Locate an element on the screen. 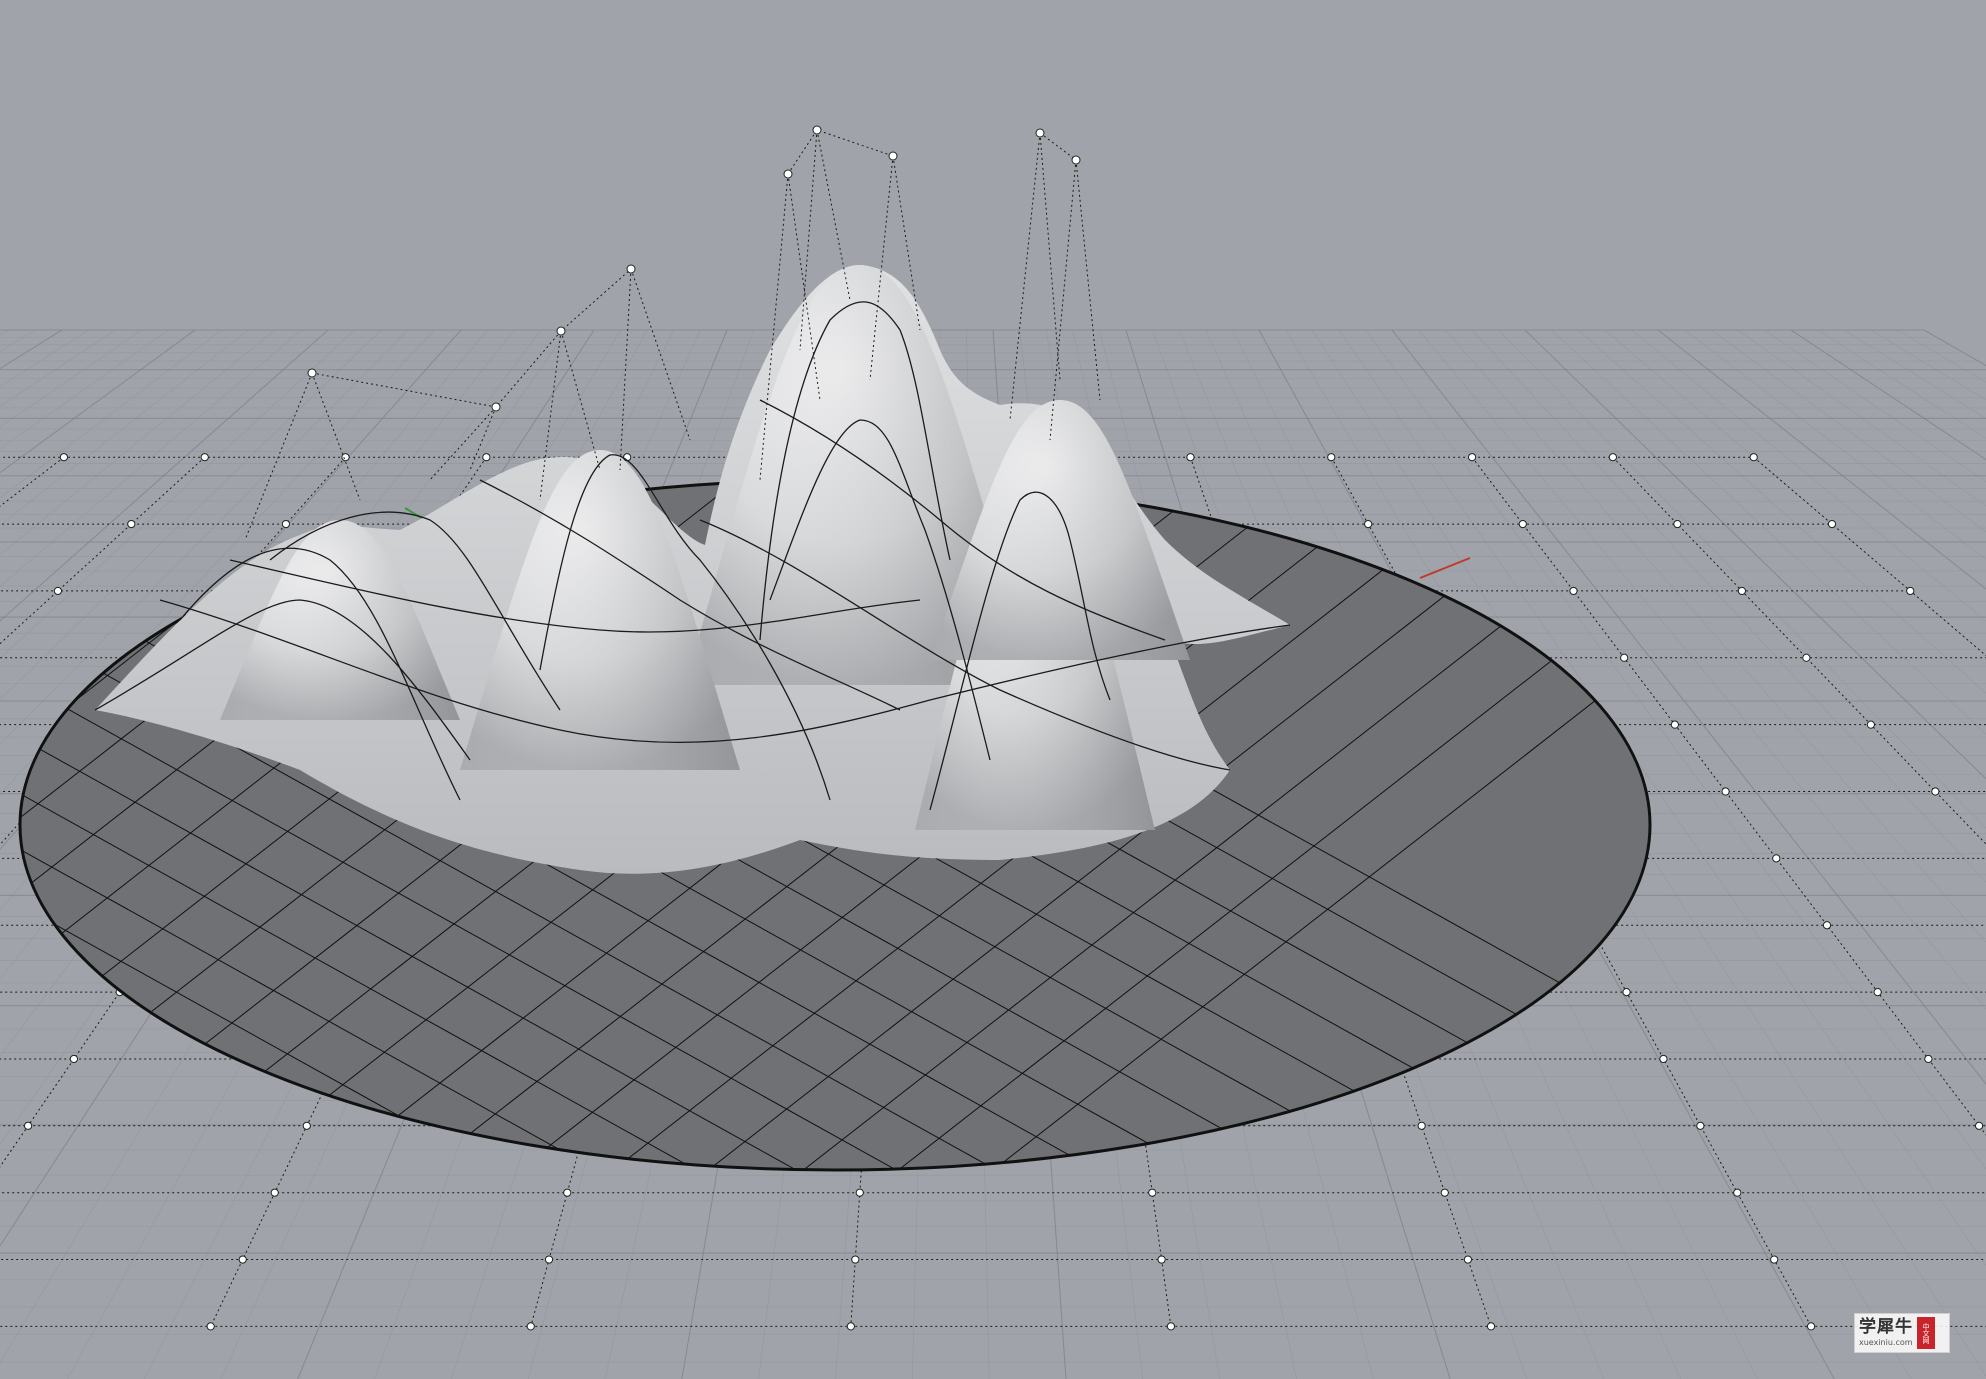  watermark-url: xuexiniu.com is located at coordinates (1886, 1342).